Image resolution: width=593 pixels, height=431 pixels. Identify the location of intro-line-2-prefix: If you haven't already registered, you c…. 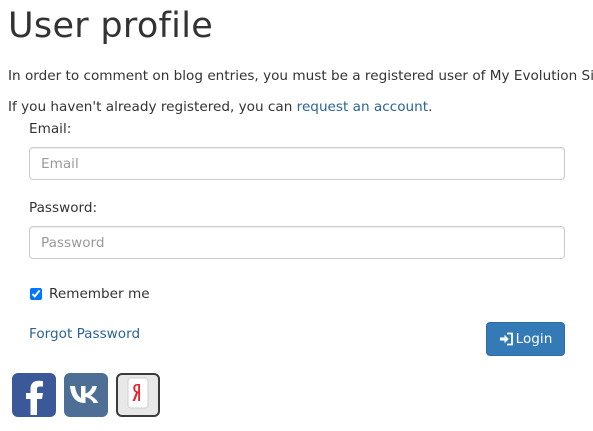
(152, 107).